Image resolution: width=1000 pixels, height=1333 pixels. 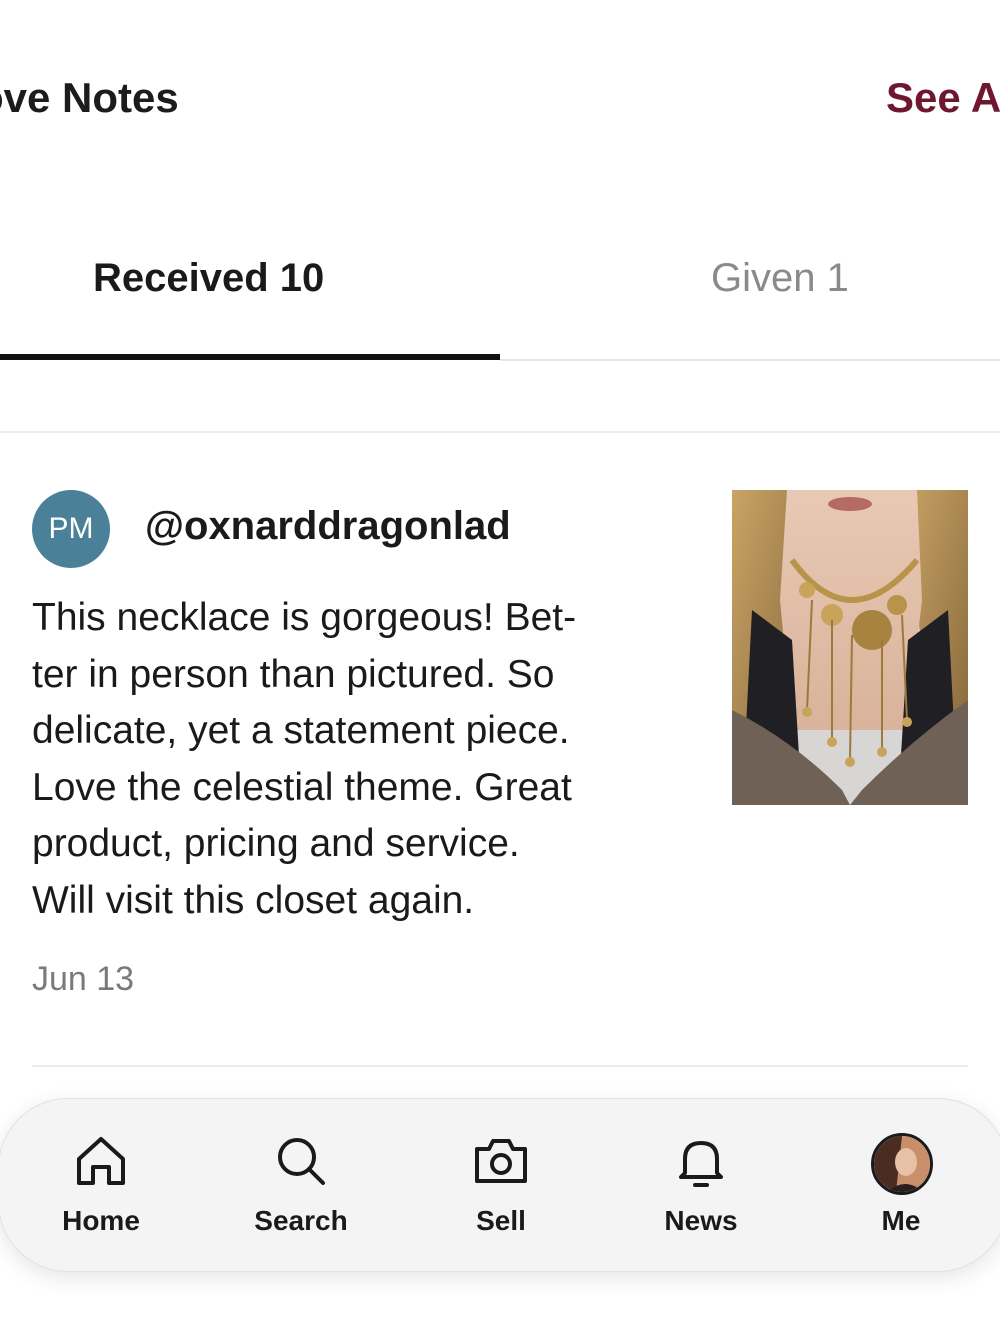 I want to click on nav-home-label: Home, so click(x=101, y=1220).